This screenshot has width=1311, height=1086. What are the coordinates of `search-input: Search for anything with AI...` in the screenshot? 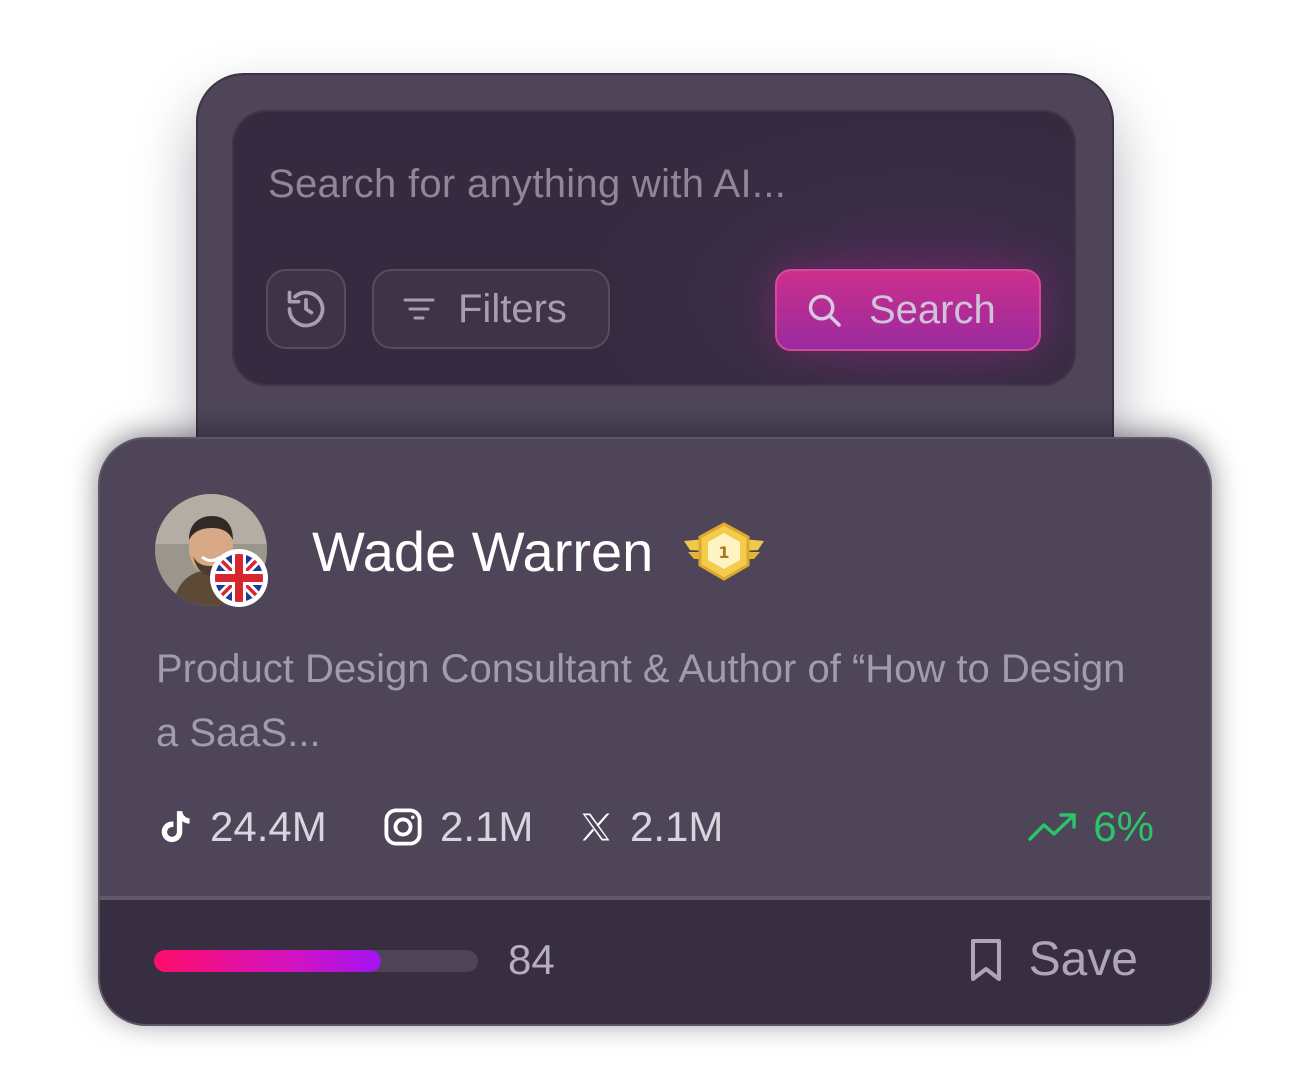 It's located at (527, 184).